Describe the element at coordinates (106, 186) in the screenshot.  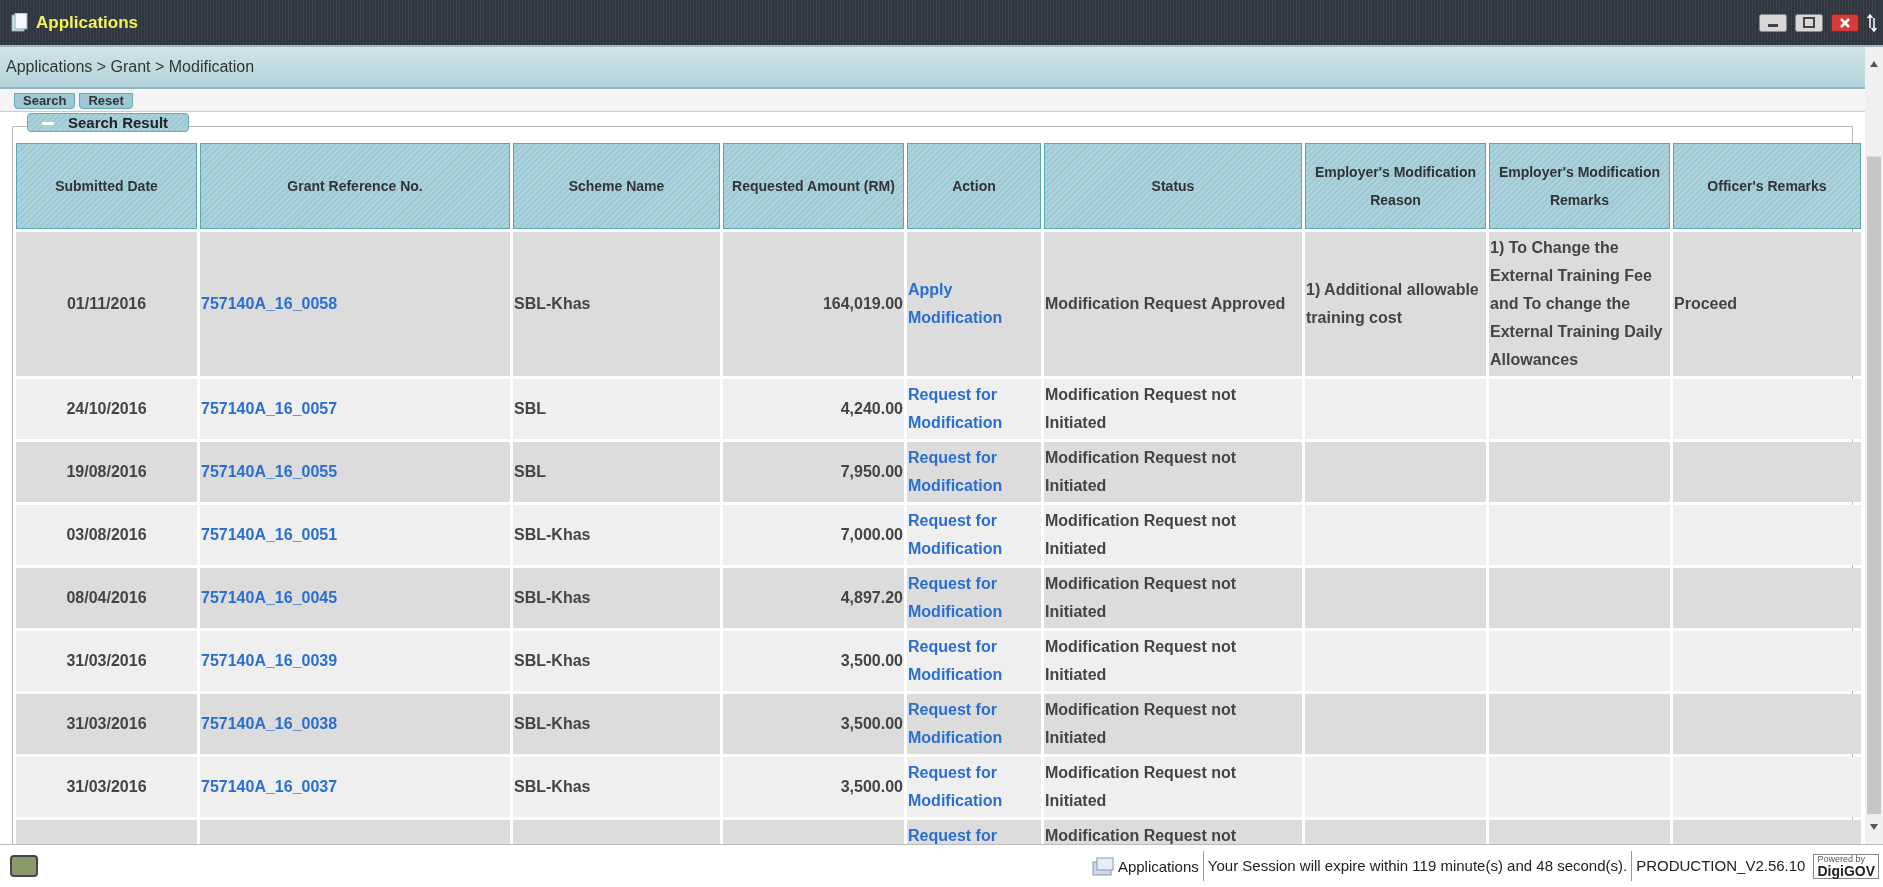
I see `column-header: Submitted Date` at that location.